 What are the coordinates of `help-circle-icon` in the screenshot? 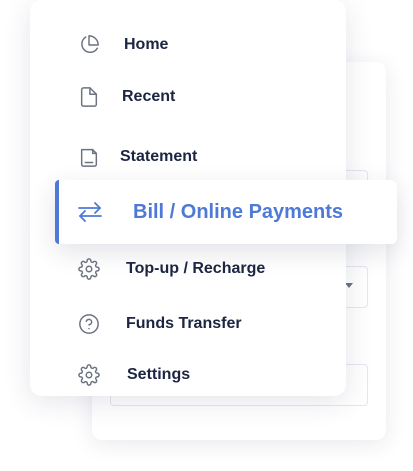 It's located at (89, 324).